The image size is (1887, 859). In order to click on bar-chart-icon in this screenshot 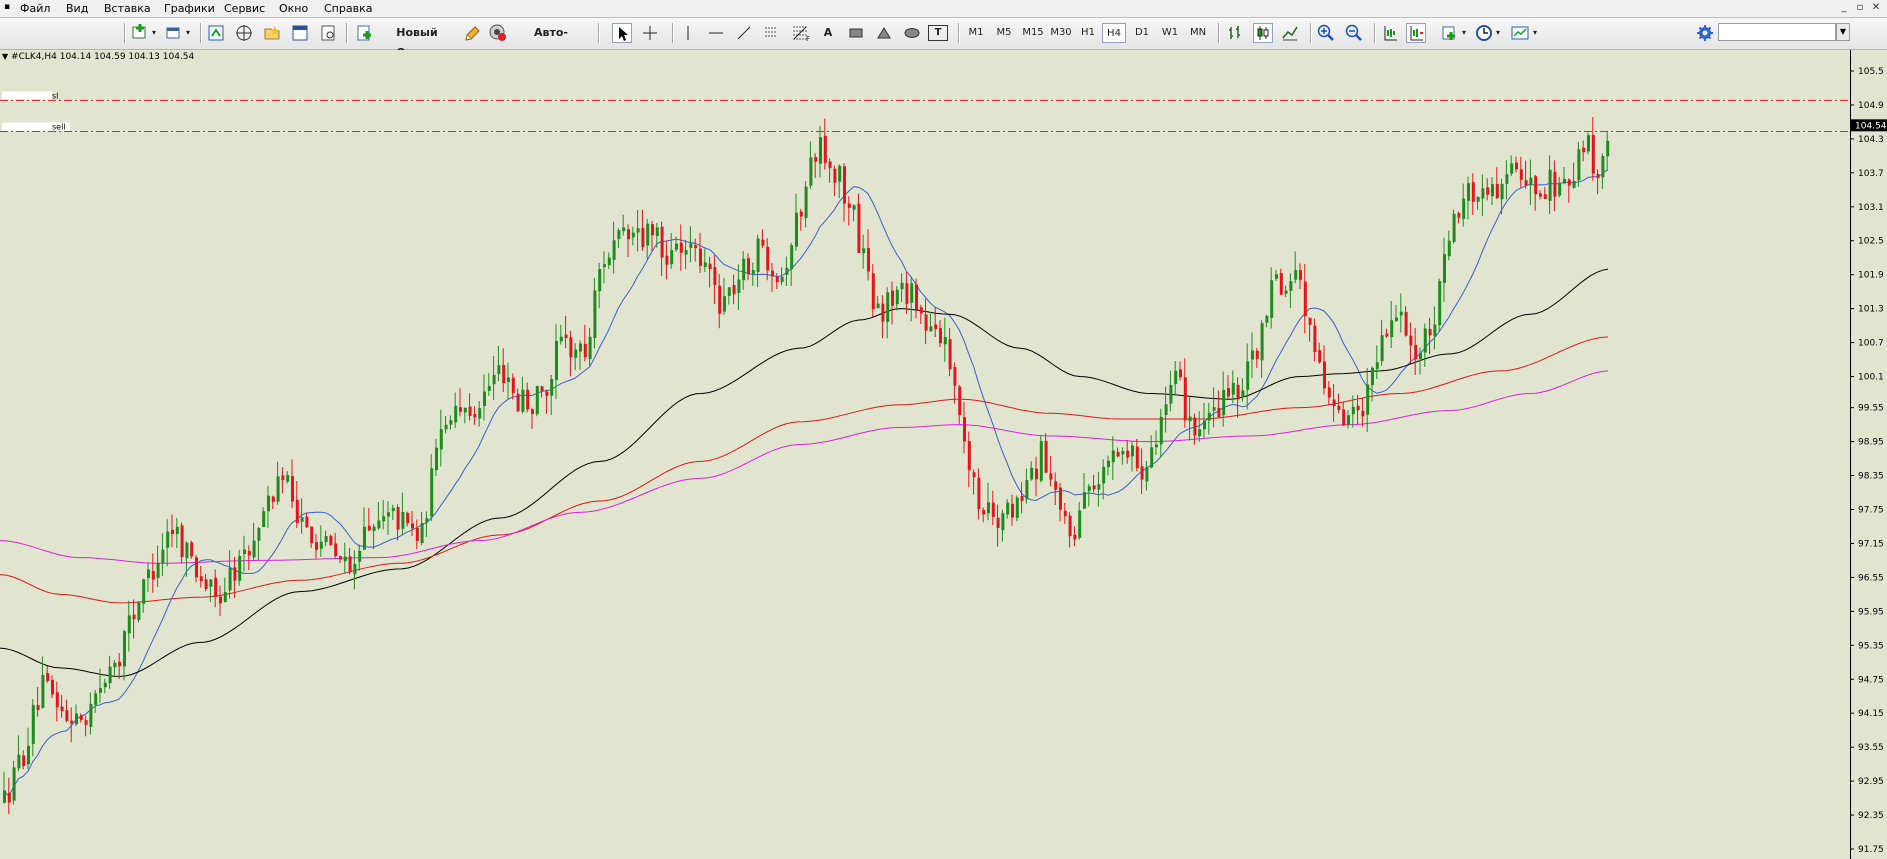, I will do `click(1235, 33)`.